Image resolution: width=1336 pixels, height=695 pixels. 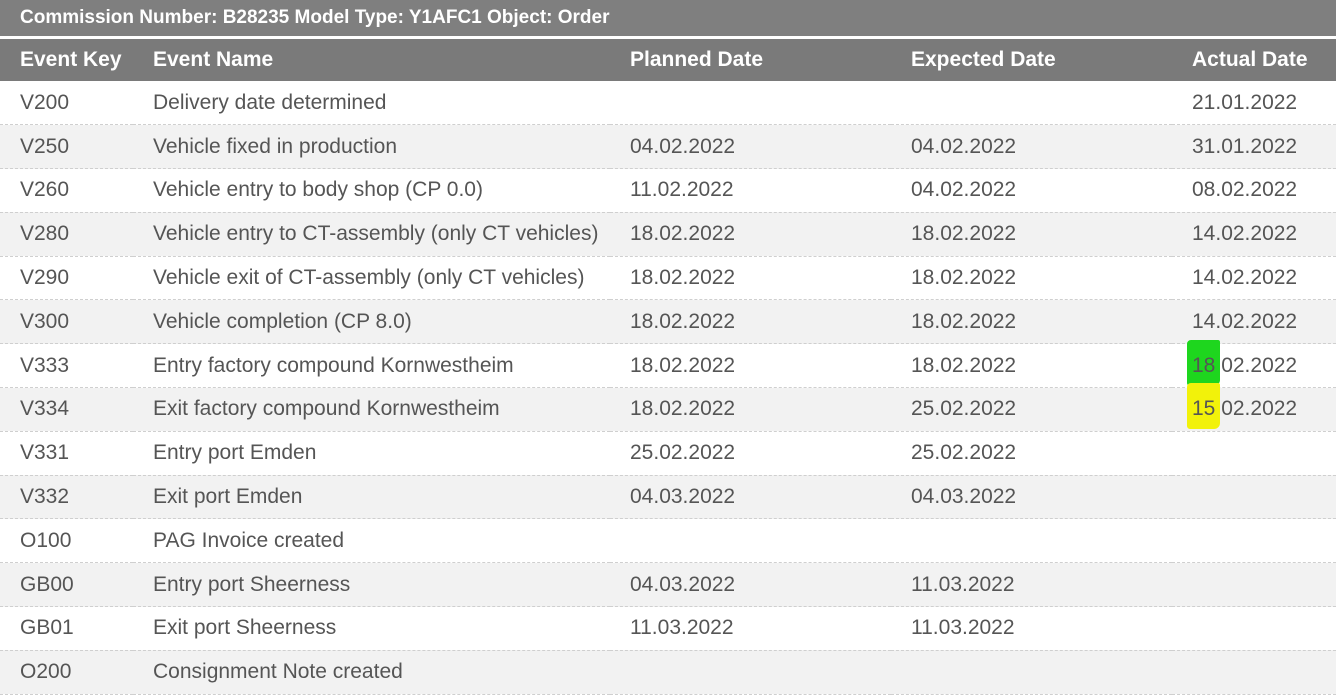 What do you see at coordinates (371, 453) in the screenshot?
I see `event-name-cell: Entry port Emden` at bounding box center [371, 453].